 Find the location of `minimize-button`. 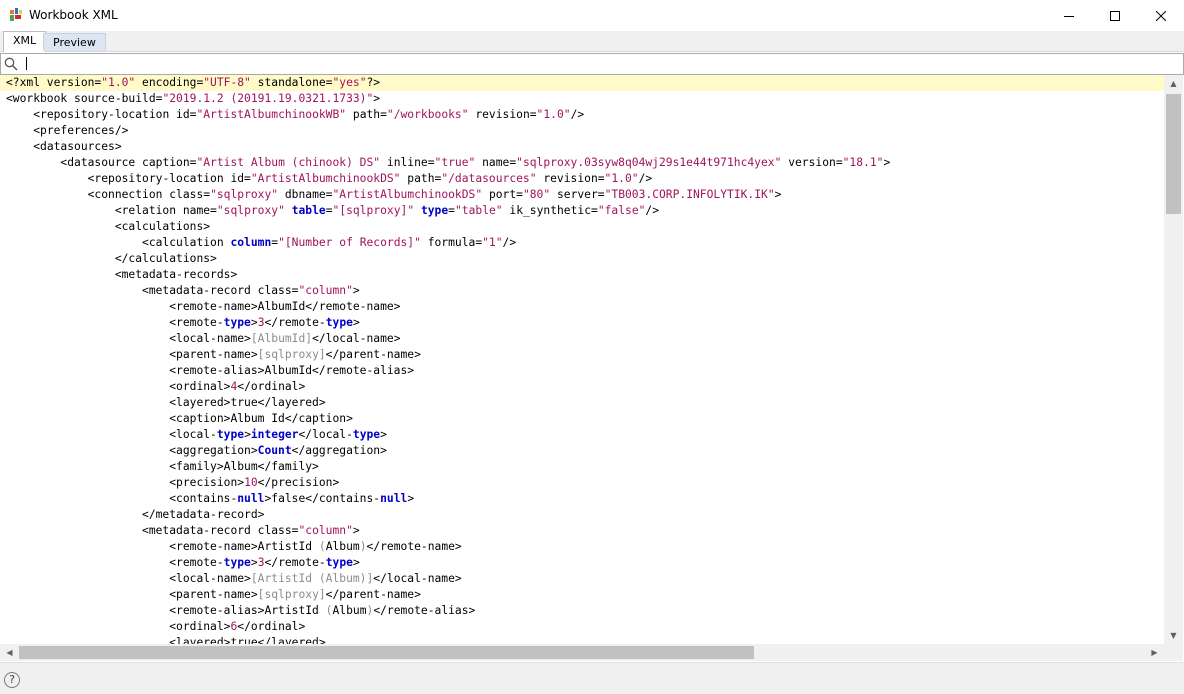

minimize-button is located at coordinates (1069, 15).